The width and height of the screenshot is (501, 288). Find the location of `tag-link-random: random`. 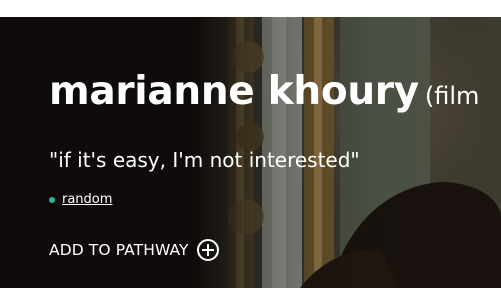

tag-link-random: random is located at coordinates (87, 199).